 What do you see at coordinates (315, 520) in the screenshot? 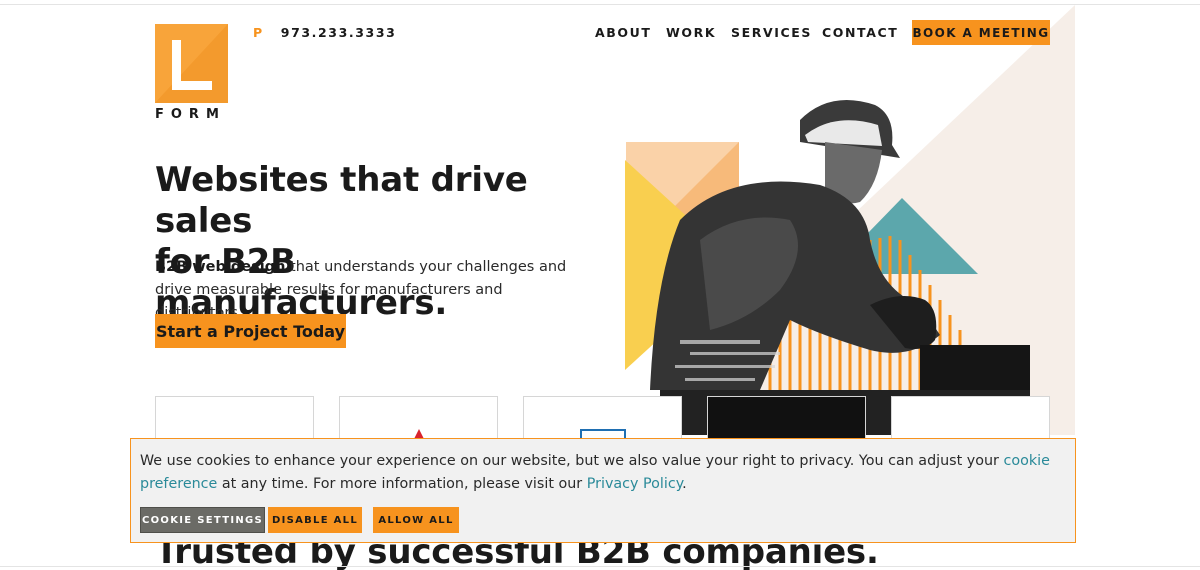
I see `disable-all-button: DISABLE ALL` at bounding box center [315, 520].